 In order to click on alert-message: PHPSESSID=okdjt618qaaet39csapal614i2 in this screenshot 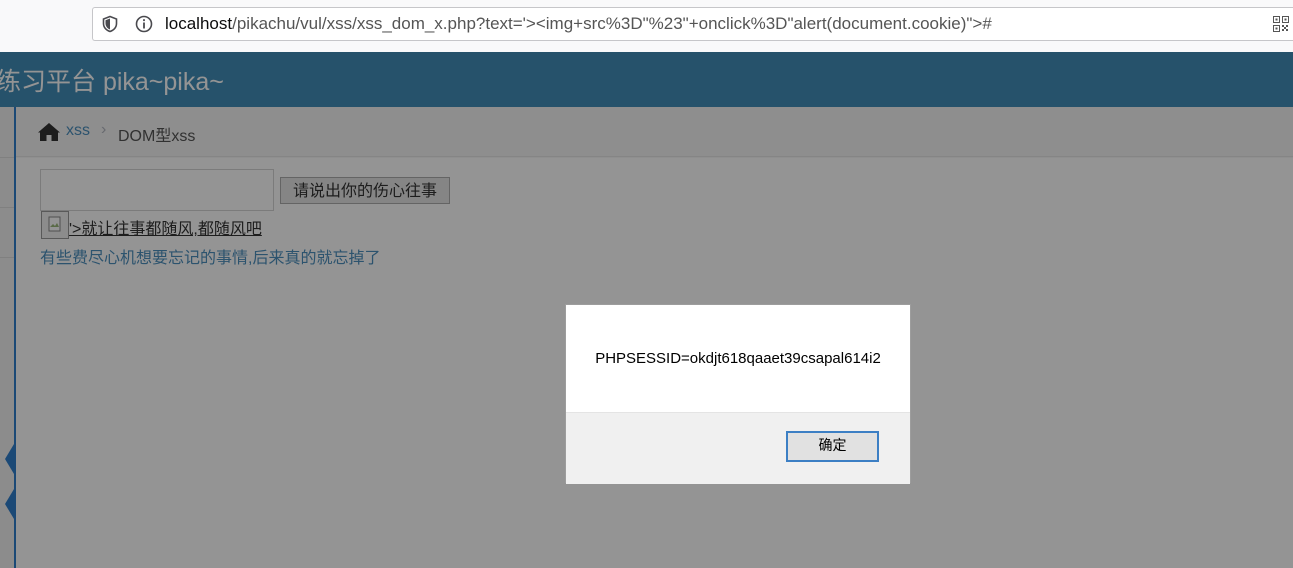, I will do `click(738, 358)`.